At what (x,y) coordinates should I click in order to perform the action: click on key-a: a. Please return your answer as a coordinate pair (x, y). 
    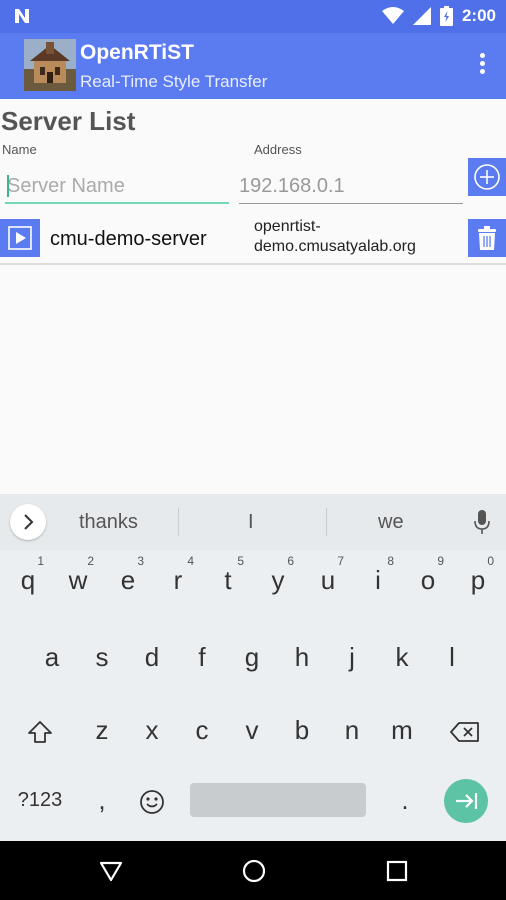
    Looking at the image, I should click on (52, 657).